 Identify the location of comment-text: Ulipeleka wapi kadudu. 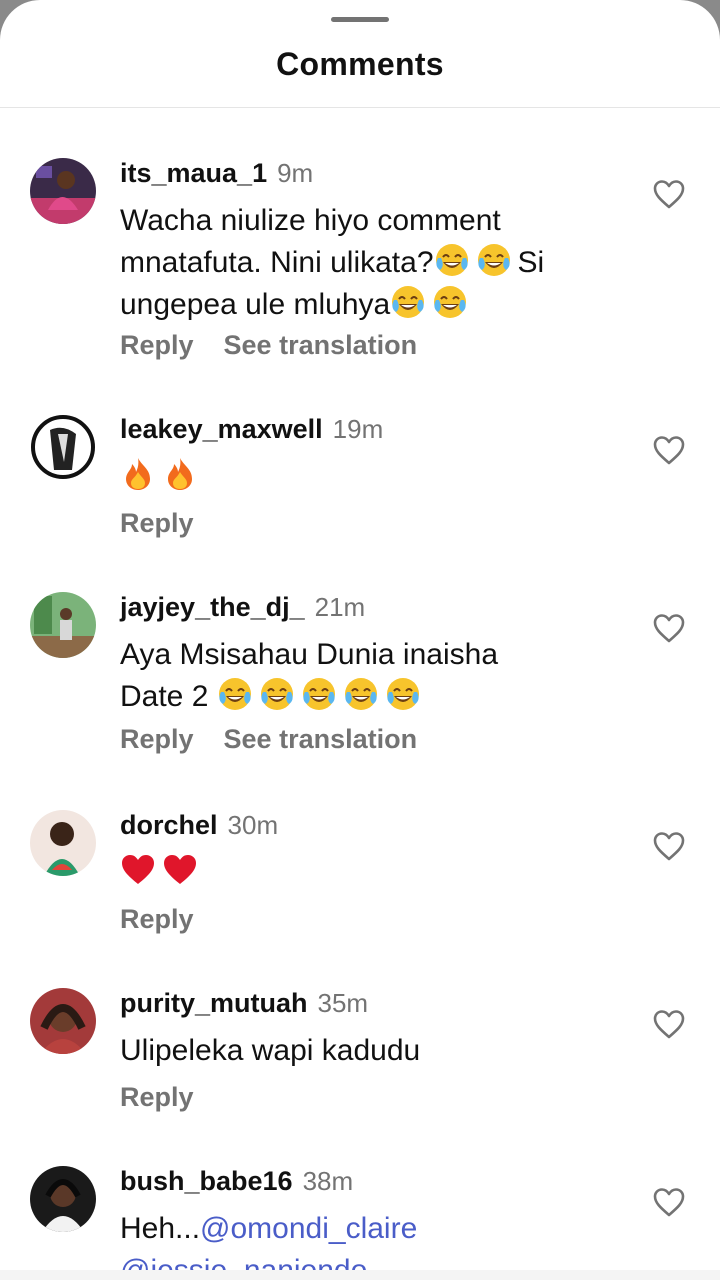
(370, 1051).